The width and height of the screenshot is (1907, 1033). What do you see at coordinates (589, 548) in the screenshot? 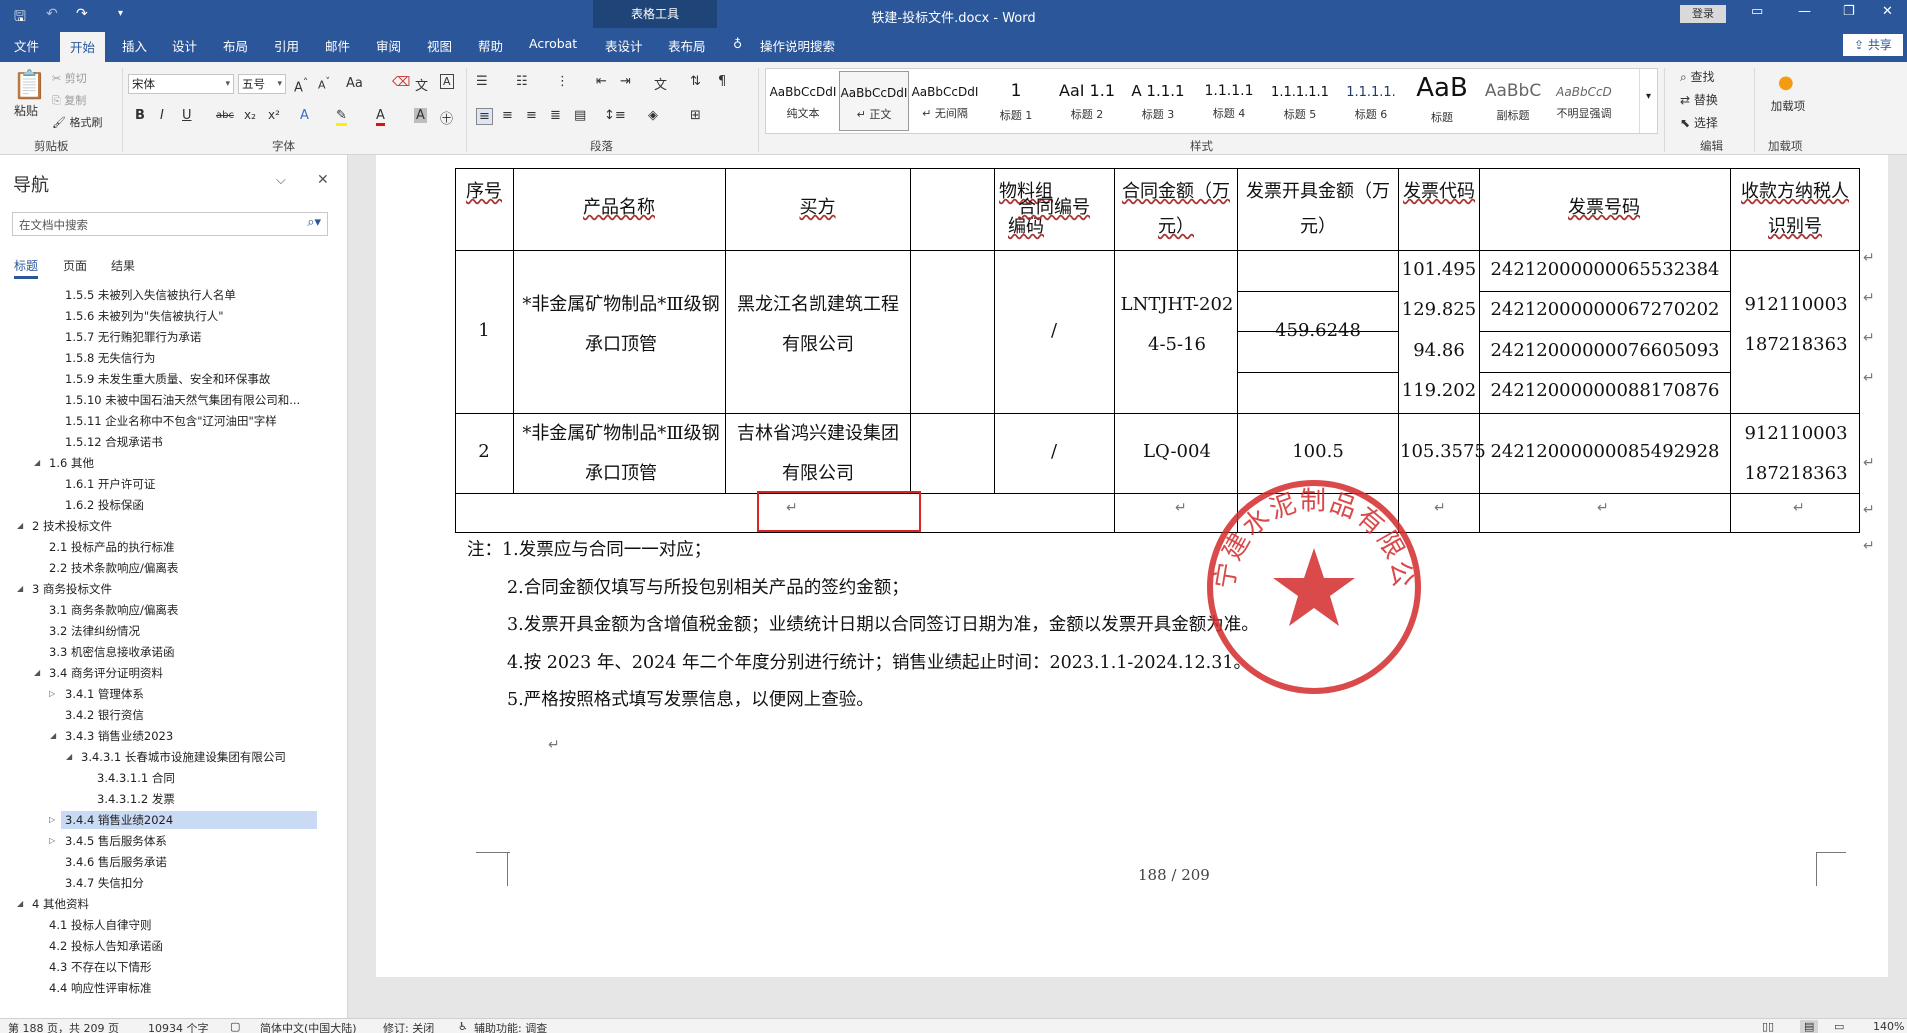
I see `note-line-1: 注：1.发票应与合同一一对应；` at bounding box center [589, 548].